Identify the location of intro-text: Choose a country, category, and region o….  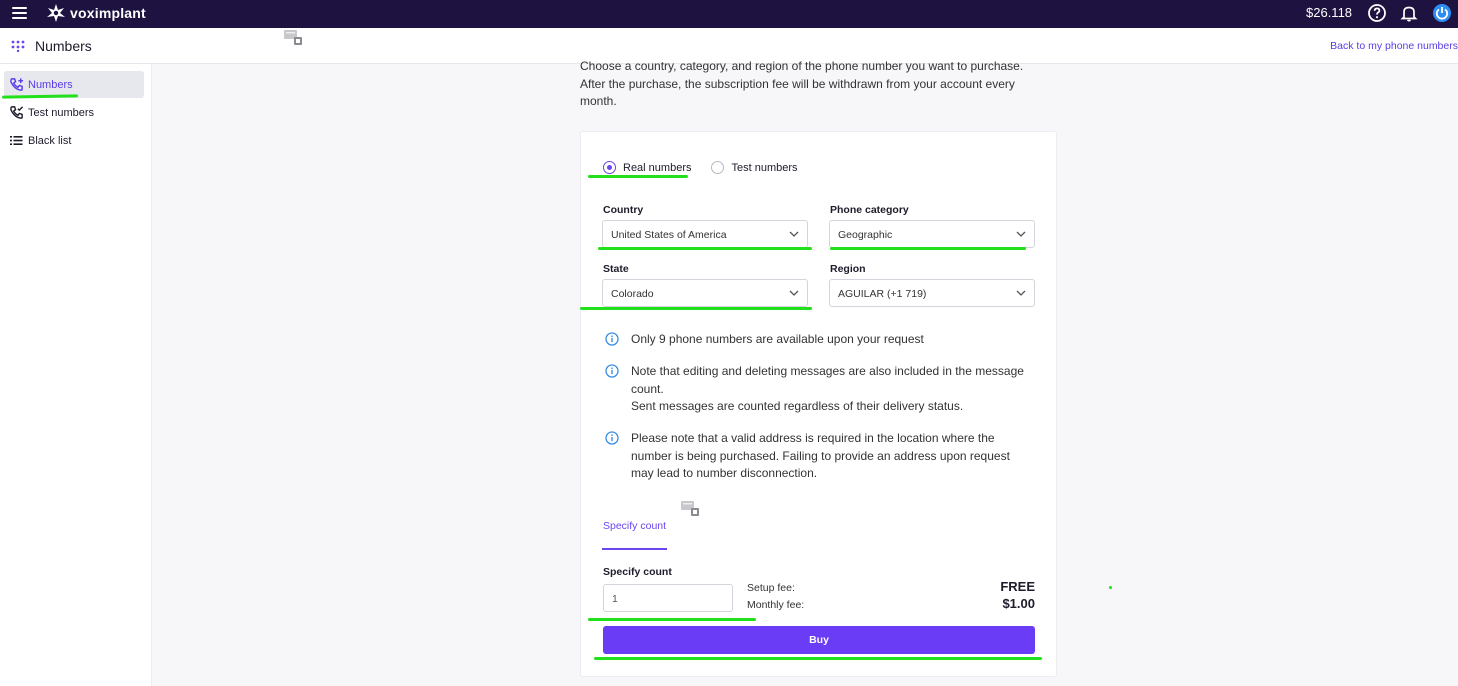
(810, 84).